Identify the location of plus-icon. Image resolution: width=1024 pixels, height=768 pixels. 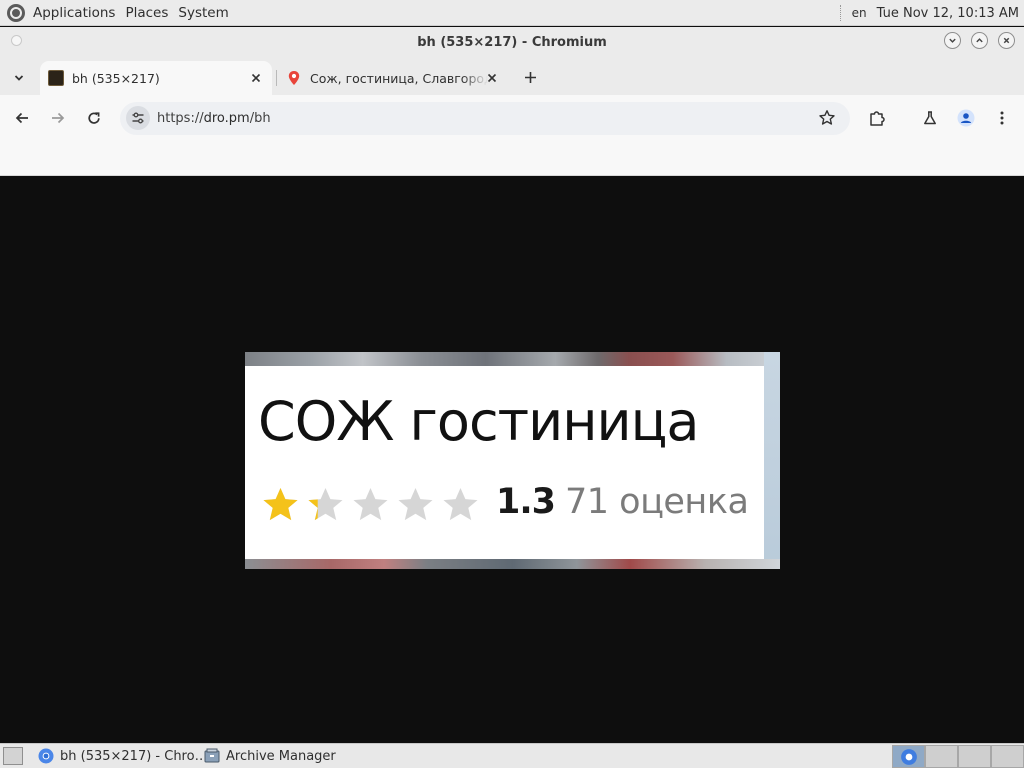
(530, 77).